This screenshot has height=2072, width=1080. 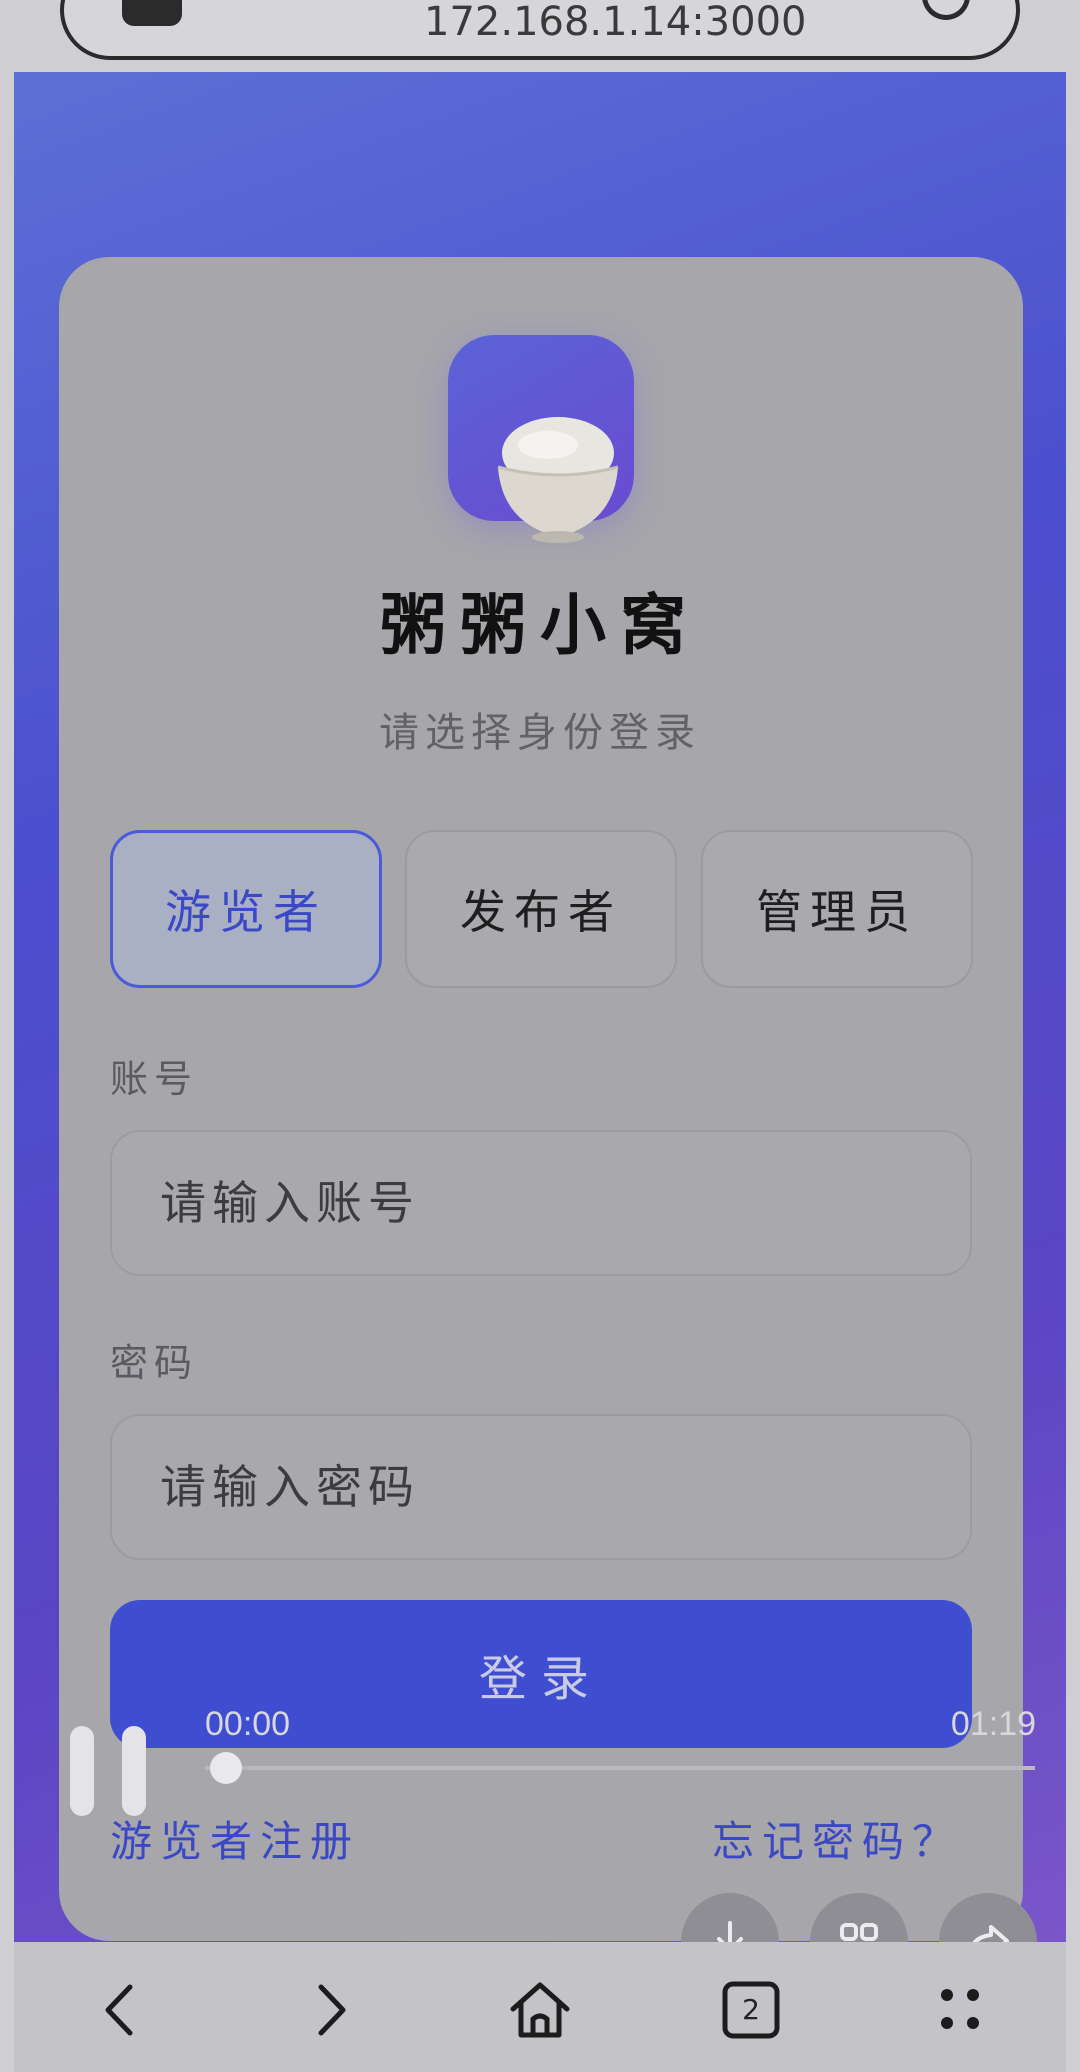 I want to click on forward-button, so click(x=330, y=2010).